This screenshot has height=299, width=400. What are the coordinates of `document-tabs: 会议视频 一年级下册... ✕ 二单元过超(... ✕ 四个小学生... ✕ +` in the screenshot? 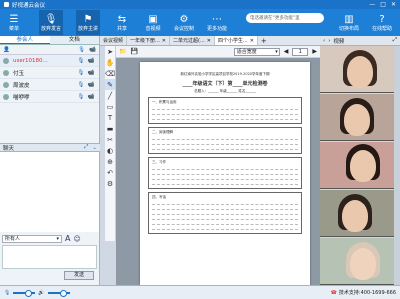 It's located at (210, 41).